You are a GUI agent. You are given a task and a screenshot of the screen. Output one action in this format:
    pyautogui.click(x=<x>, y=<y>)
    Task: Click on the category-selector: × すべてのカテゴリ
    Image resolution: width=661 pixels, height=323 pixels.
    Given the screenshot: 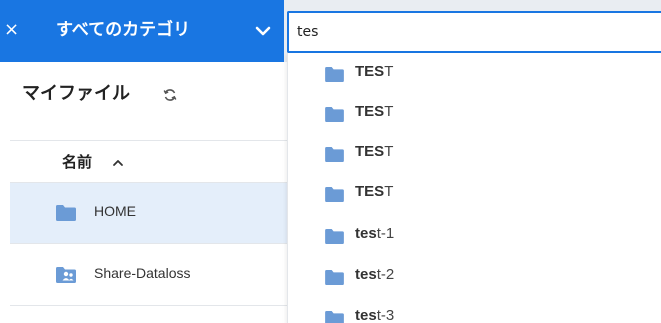 What is the action you would take?
    pyautogui.click(x=142, y=31)
    